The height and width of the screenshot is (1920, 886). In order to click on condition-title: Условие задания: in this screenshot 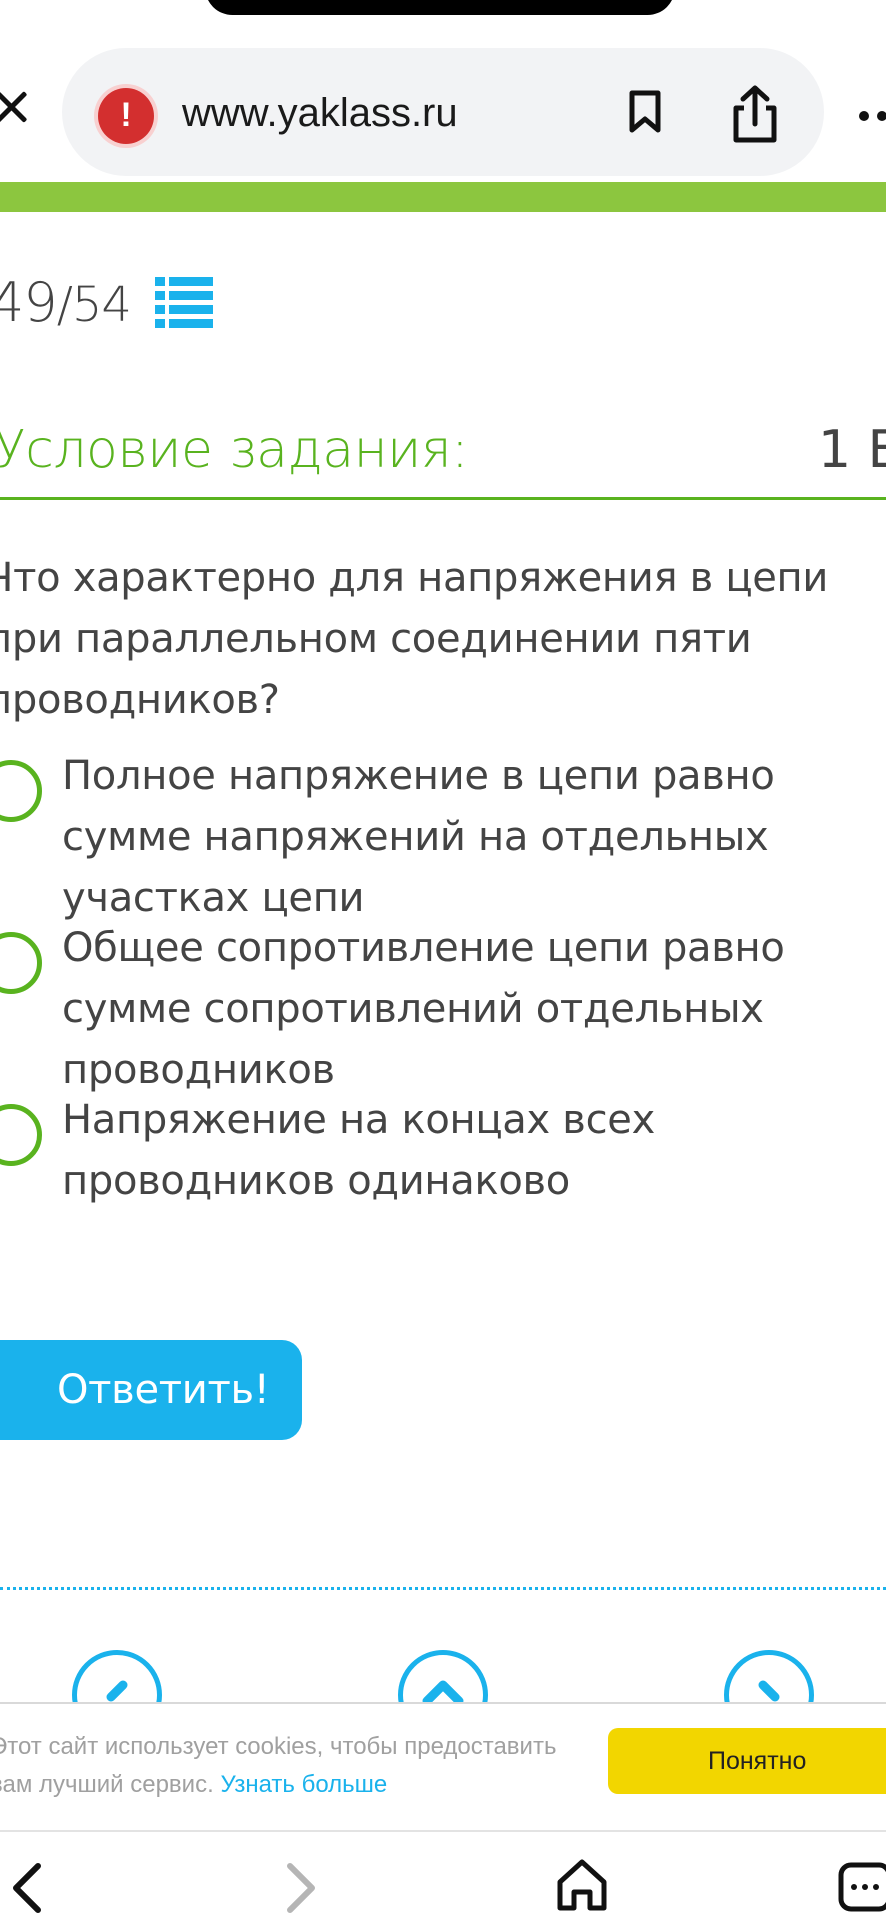, I will do `click(234, 450)`.